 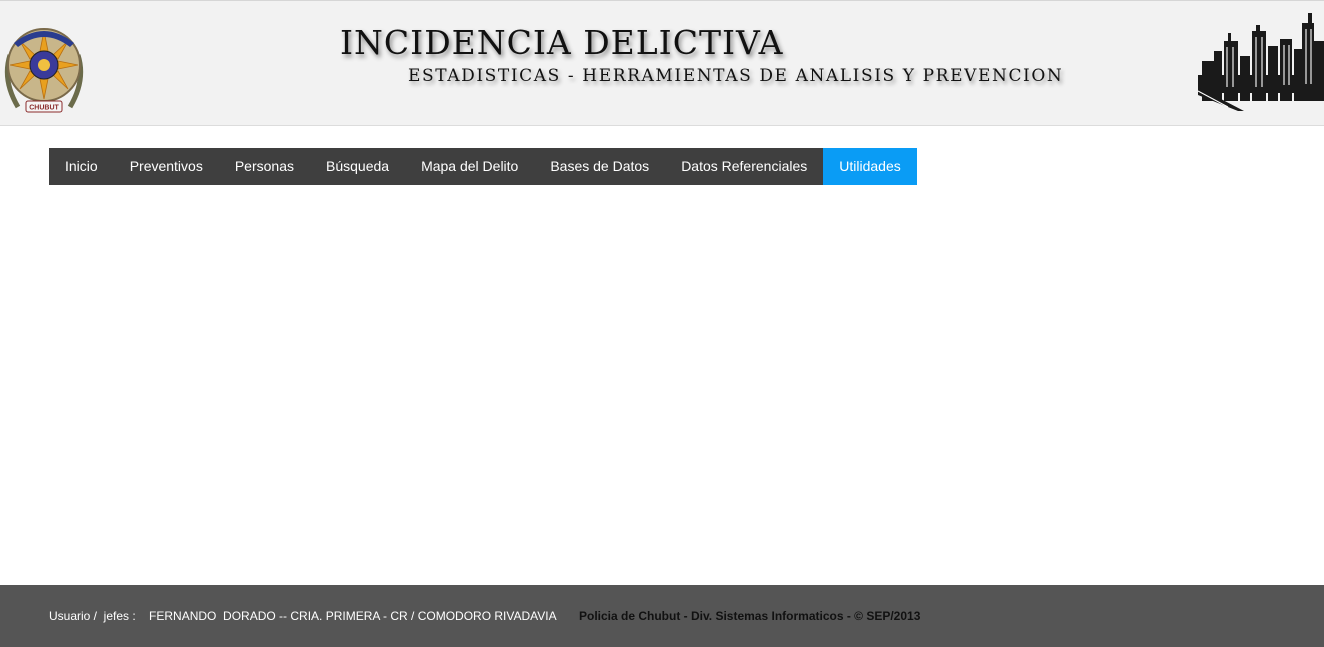 What do you see at coordinates (469, 166) in the screenshot?
I see `nav-item-mapa-del-delito: Mapa del Delito` at bounding box center [469, 166].